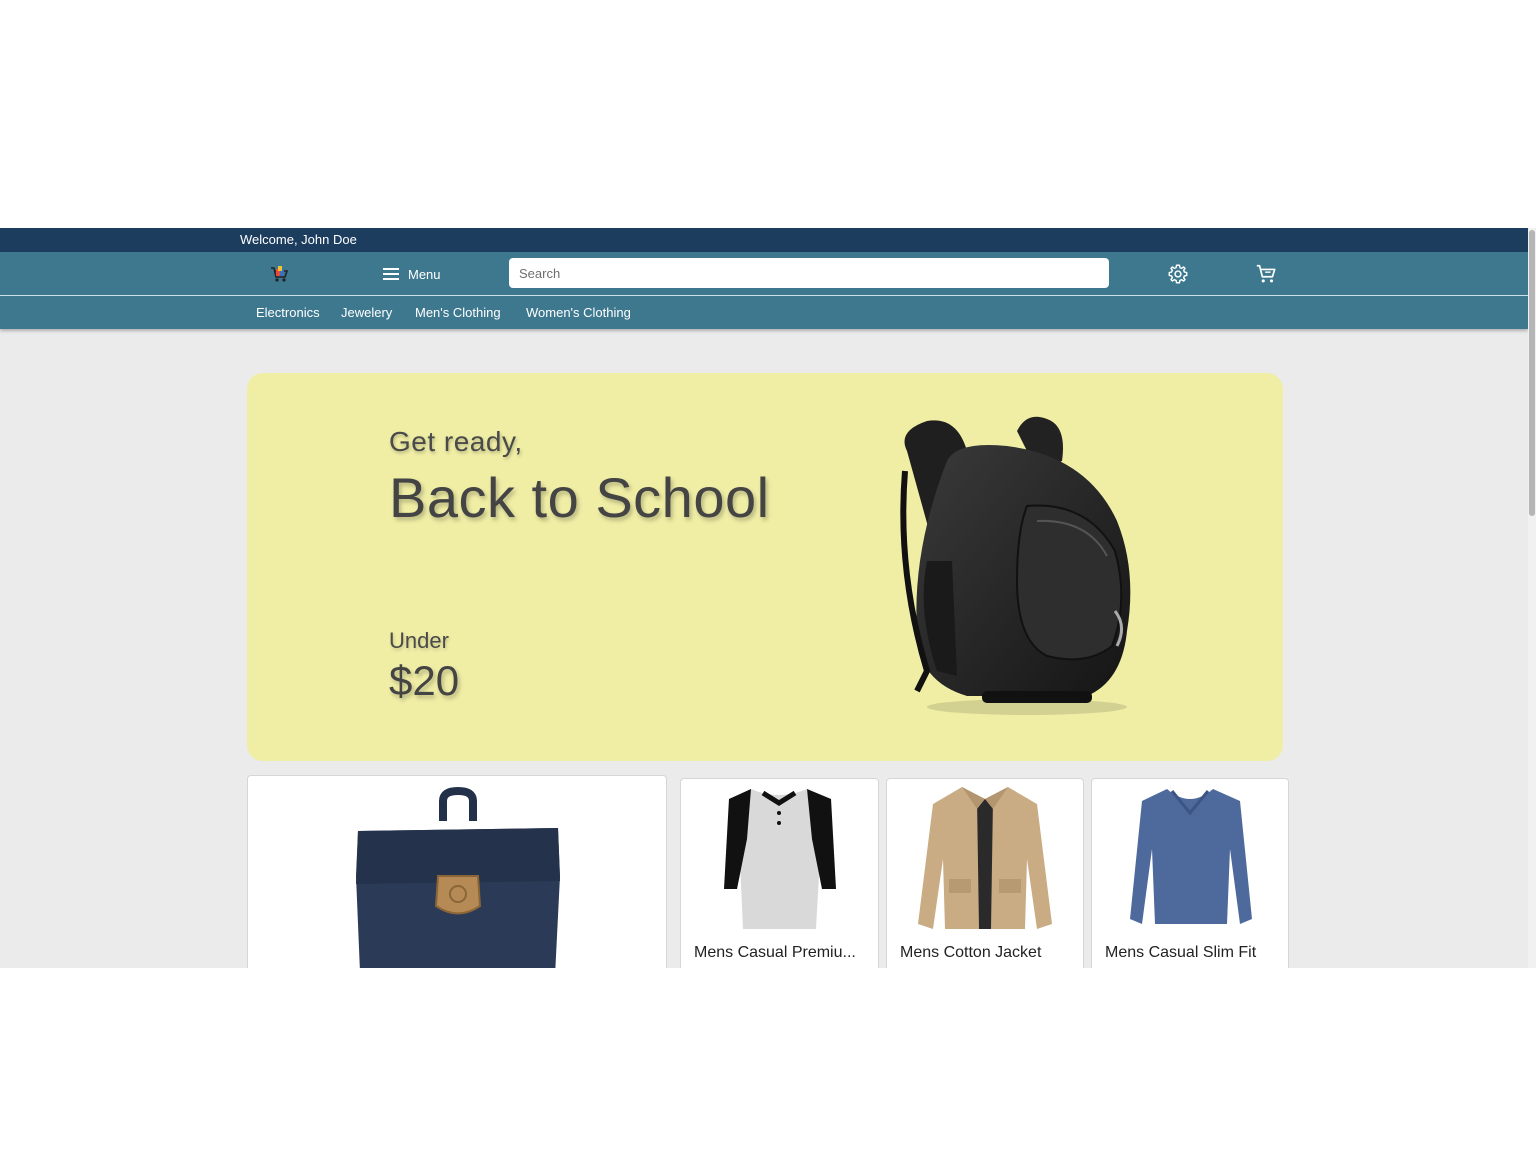 The image size is (1536, 1152). I want to click on settings-button, so click(1178, 274).